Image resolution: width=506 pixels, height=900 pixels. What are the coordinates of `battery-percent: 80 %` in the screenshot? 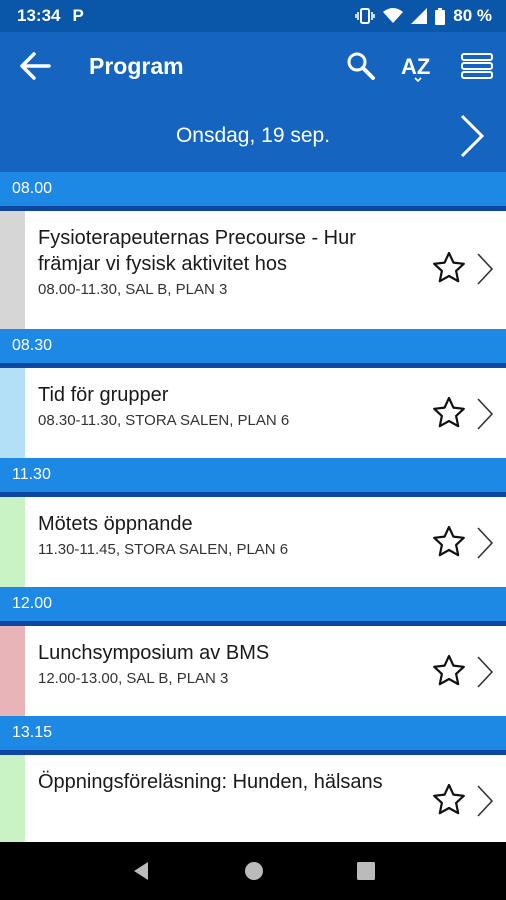 It's located at (472, 15).